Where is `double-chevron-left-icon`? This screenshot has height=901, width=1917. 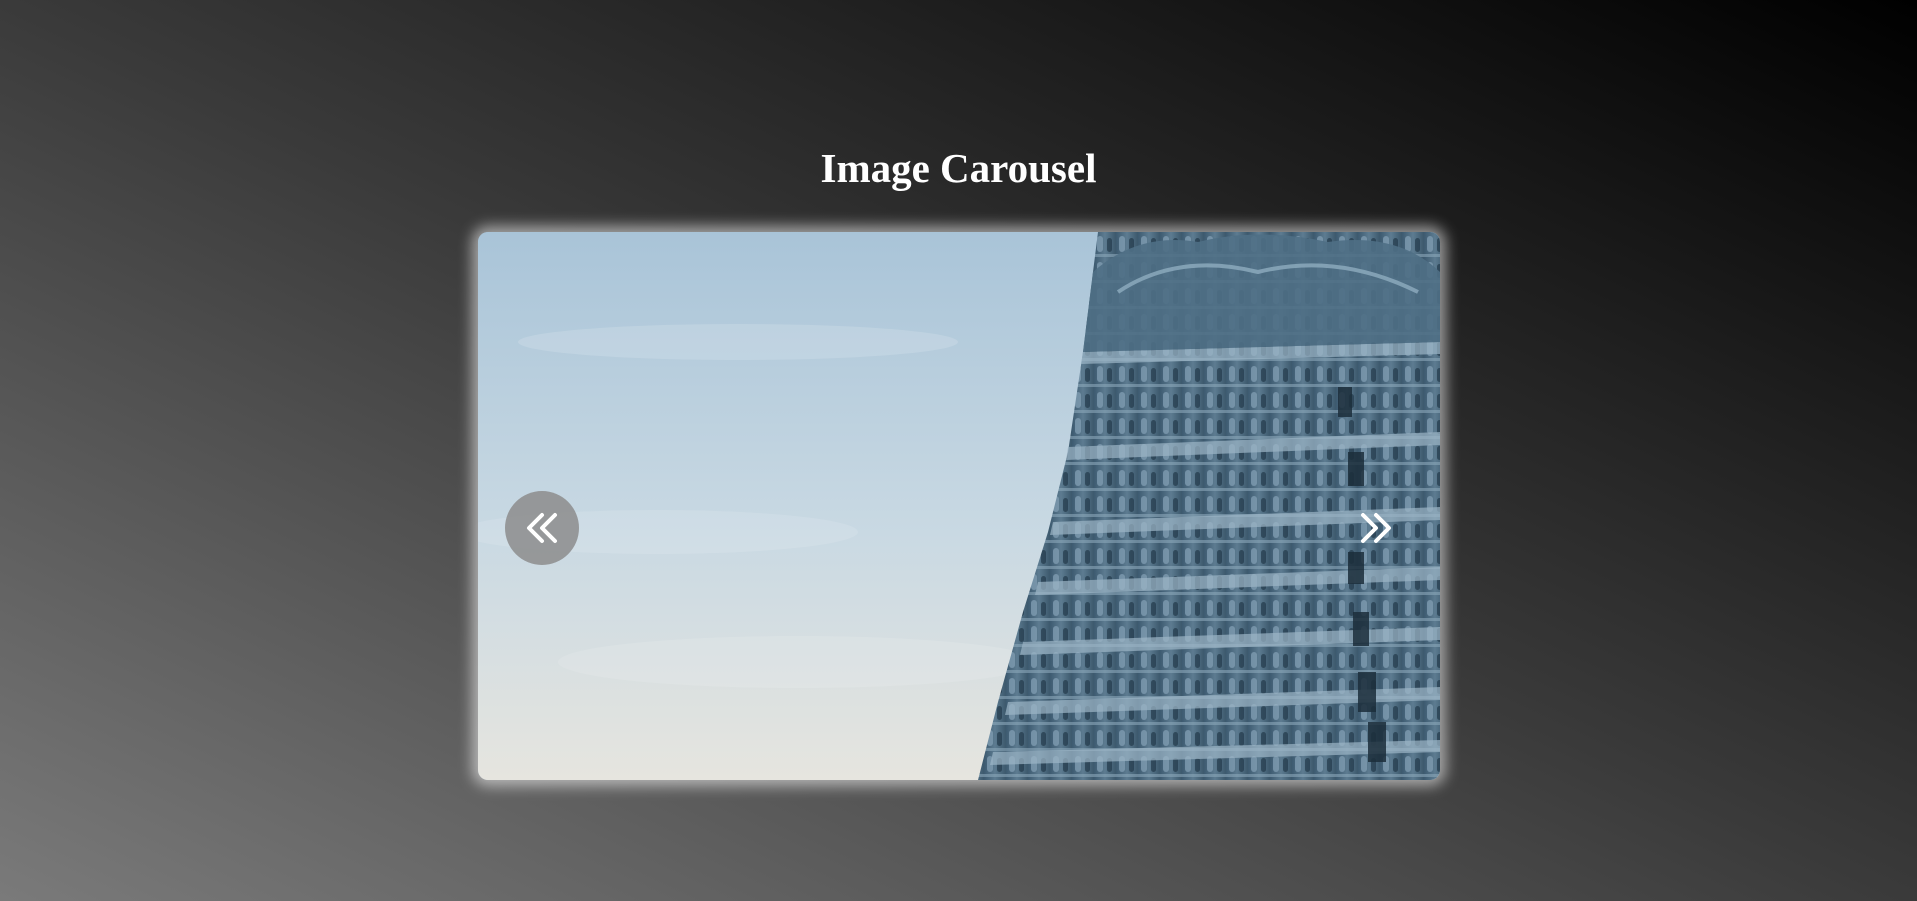 double-chevron-left-icon is located at coordinates (542, 528).